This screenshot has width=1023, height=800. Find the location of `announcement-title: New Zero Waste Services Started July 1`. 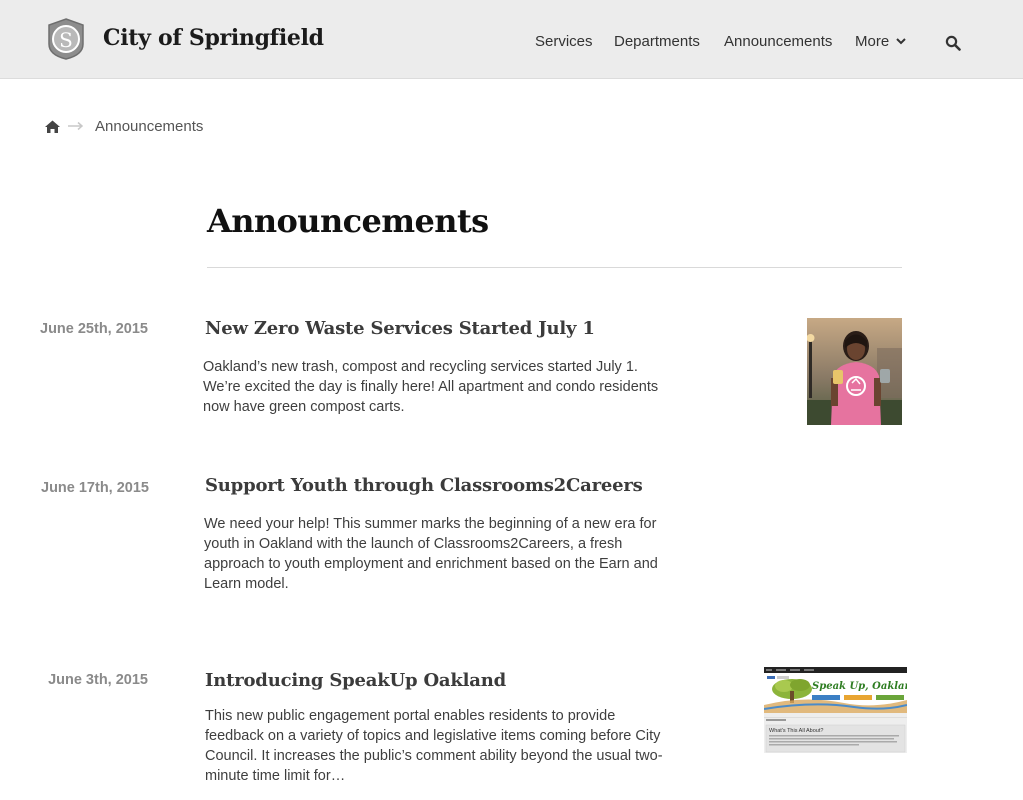

announcement-title: New Zero Waste Services Started July 1 is located at coordinates (400, 328).